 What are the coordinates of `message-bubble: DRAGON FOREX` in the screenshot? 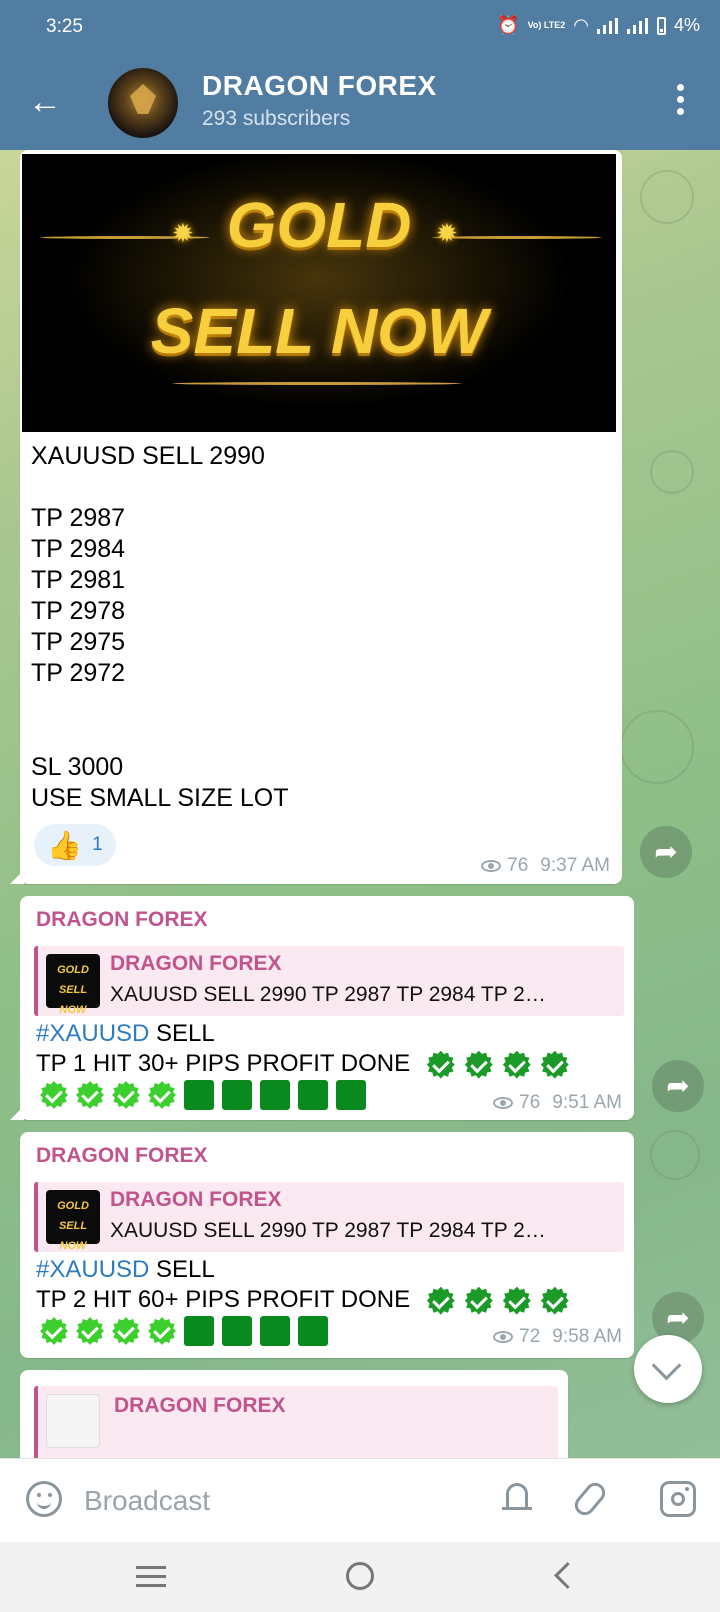 It's located at (294, 1414).